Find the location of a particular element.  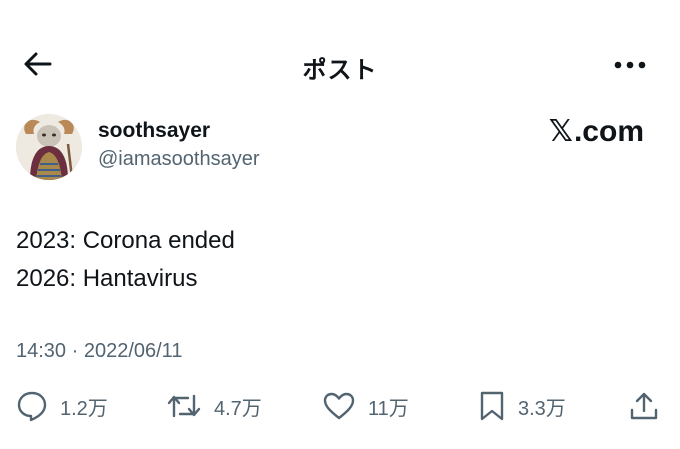

like-count: 11万 is located at coordinates (388, 408).